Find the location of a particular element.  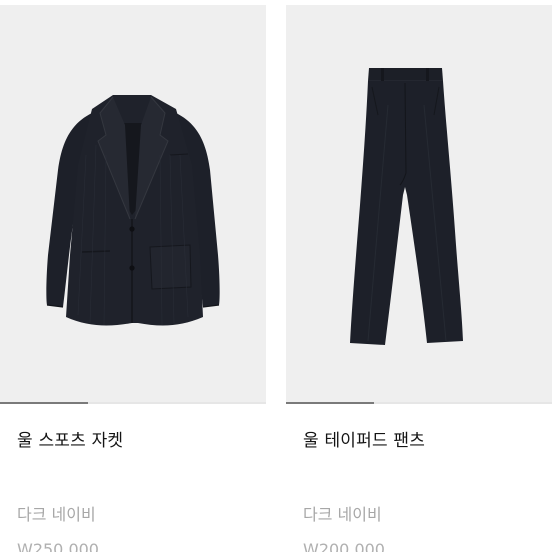

product-name: 울 테이퍼드 팬츠 is located at coordinates (364, 438).